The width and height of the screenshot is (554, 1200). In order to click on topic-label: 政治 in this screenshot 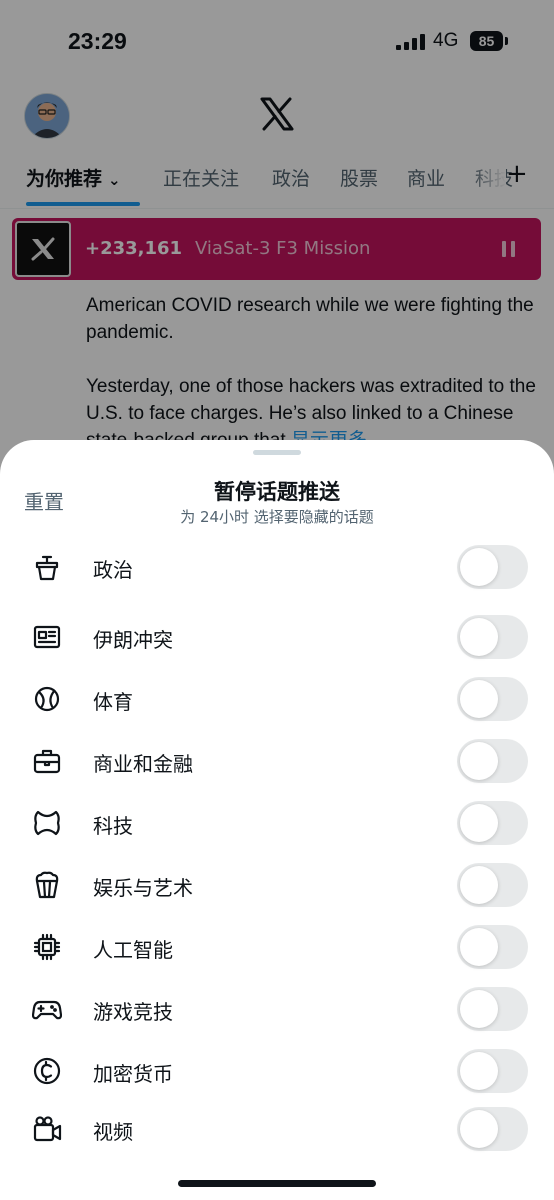, I will do `click(113, 570)`.